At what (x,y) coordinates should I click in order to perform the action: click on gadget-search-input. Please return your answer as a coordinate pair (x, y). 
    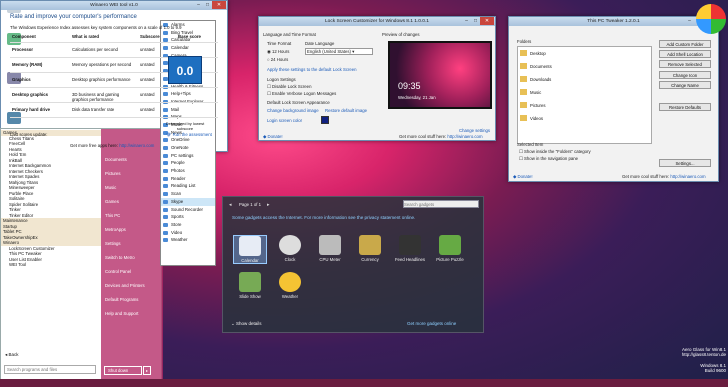
    Looking at the image, I should click on (441, 204).